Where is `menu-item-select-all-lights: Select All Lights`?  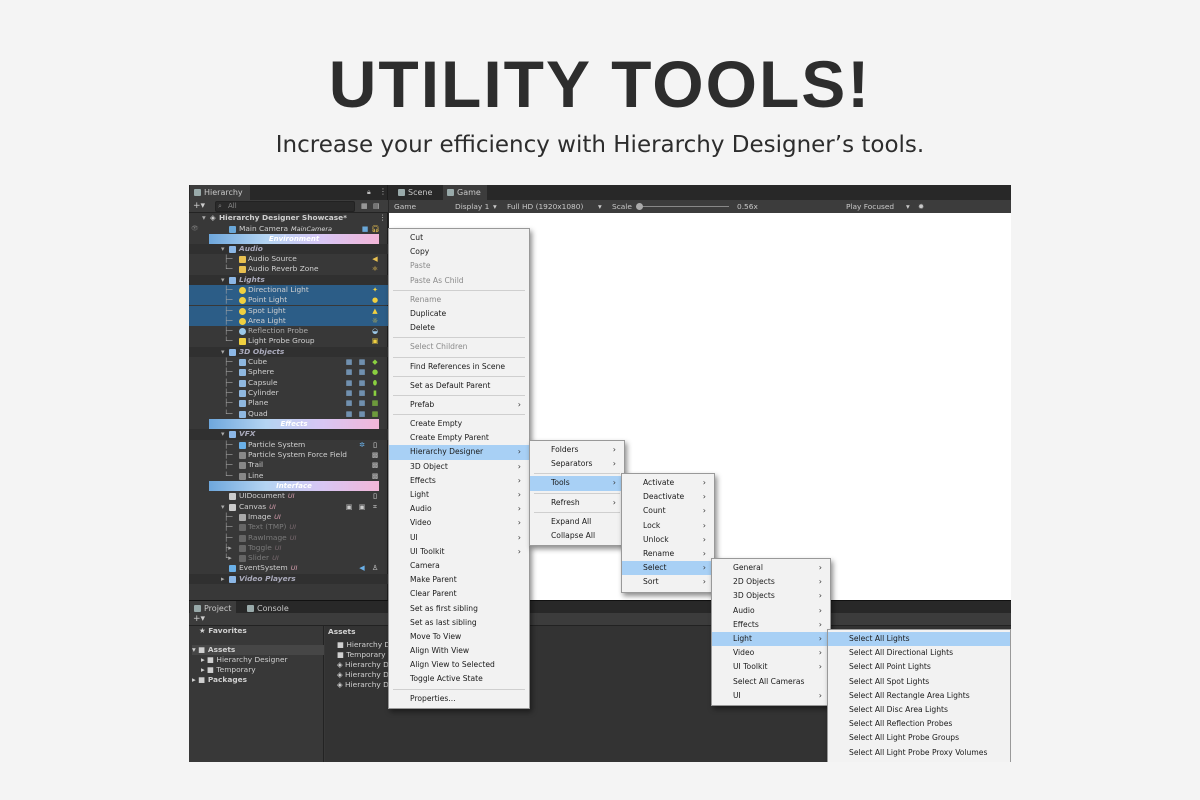
menu-item-select-all-lights: Select All Lights is located at coordinates (919, 639).